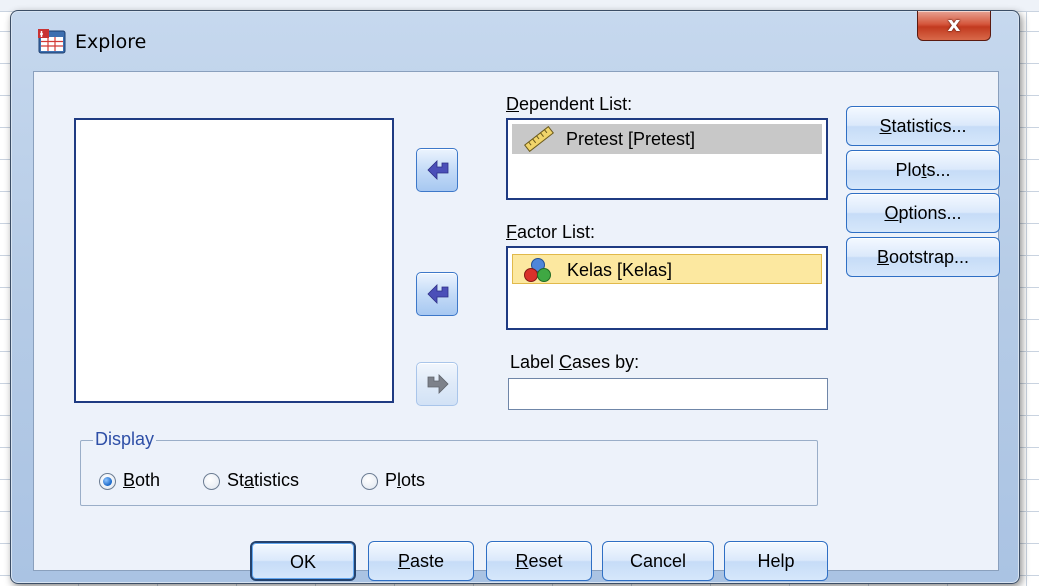 Image resolution: width=1039 pixels, height=586 pixels. Describe the element at coordinates (539, 561) in the screenshot. I see `reset-button: Reset` at that location.